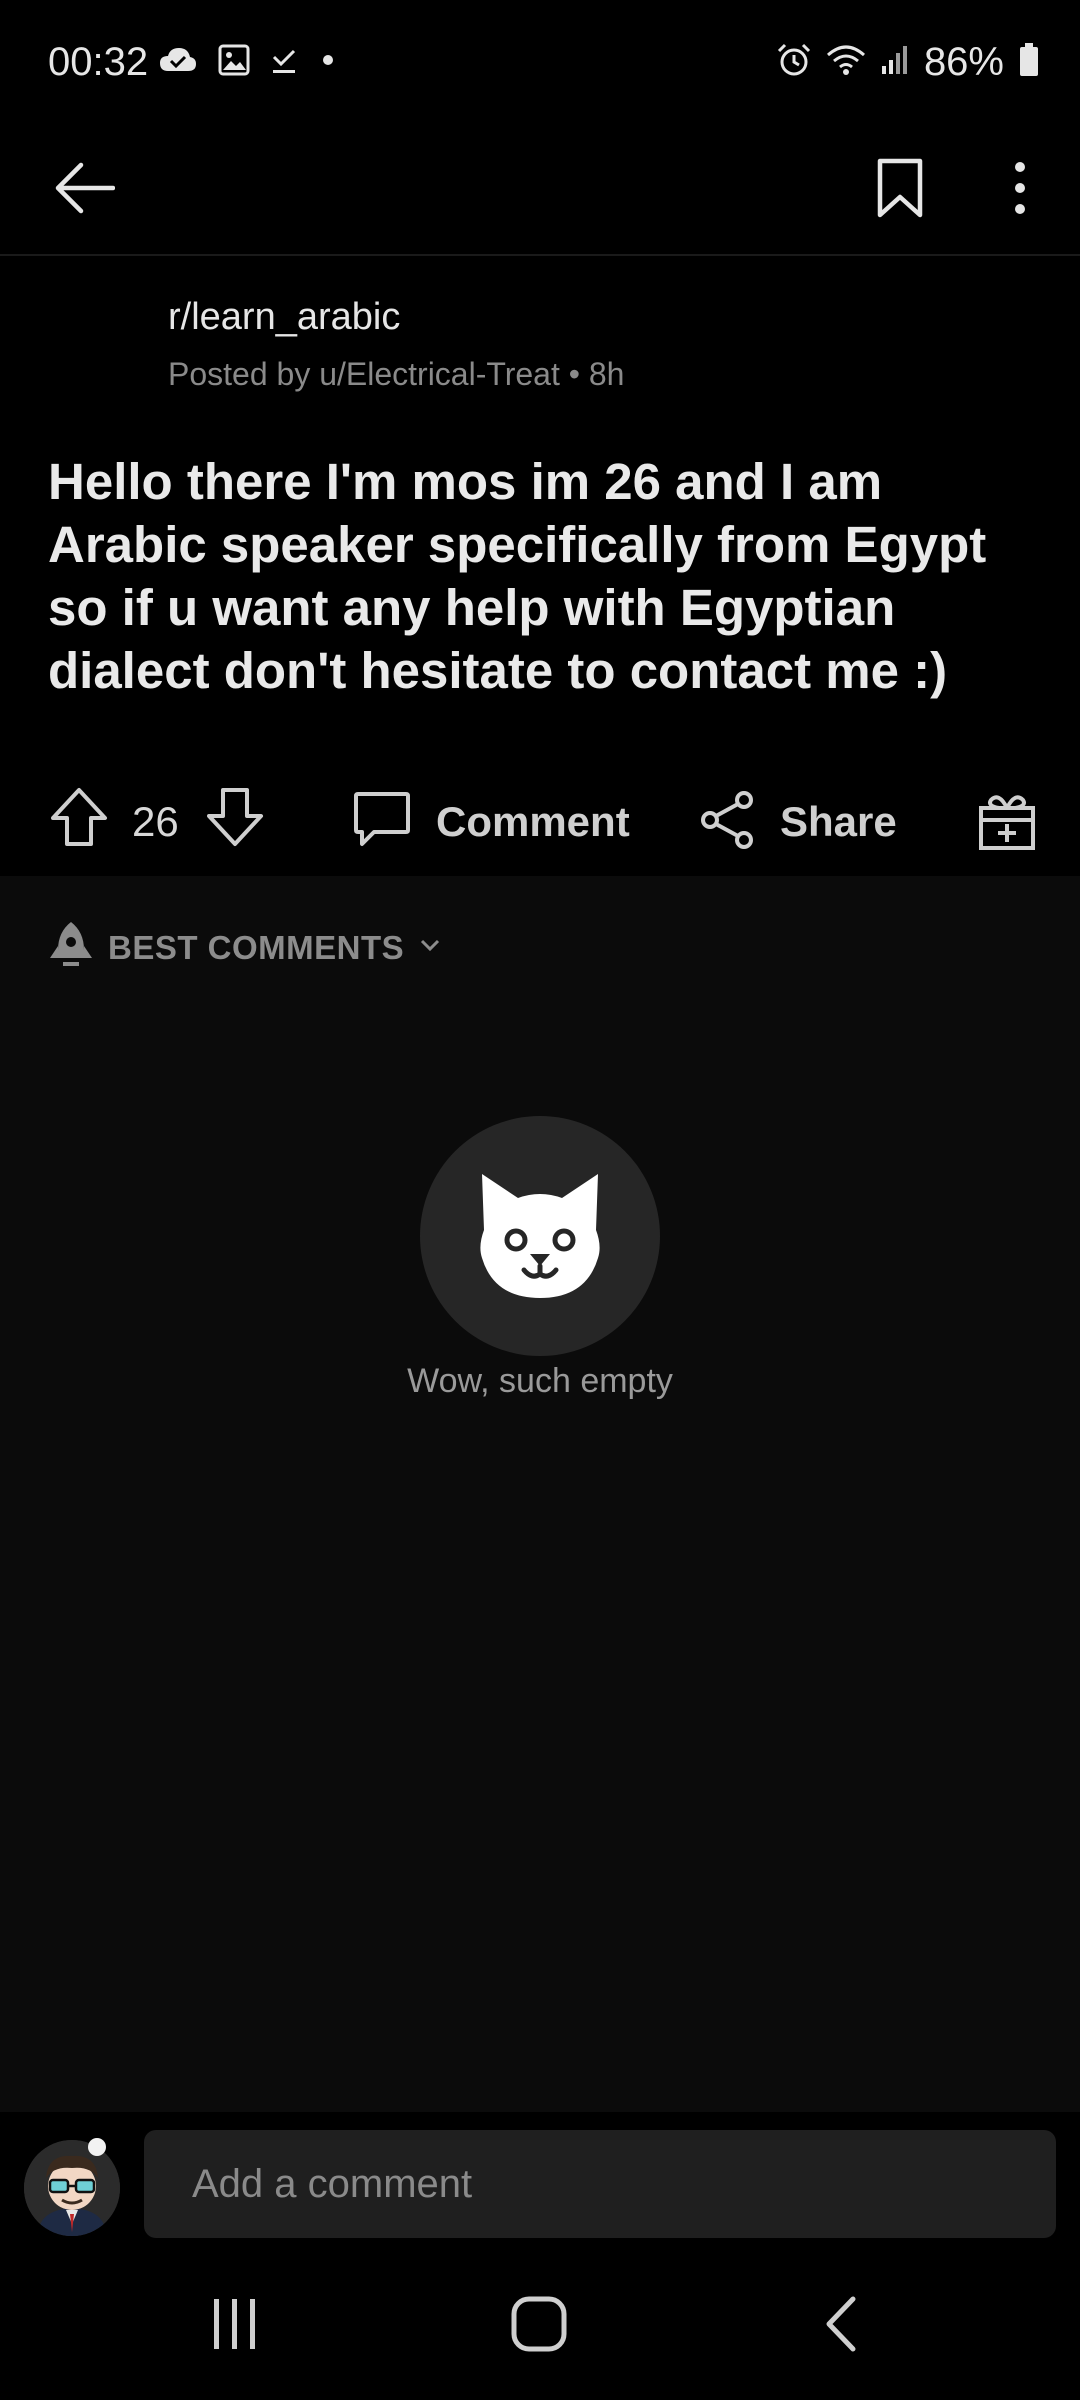 The image size is (1080, 2400). I want to click on snoo-cat-icon, so click(540, 1237).